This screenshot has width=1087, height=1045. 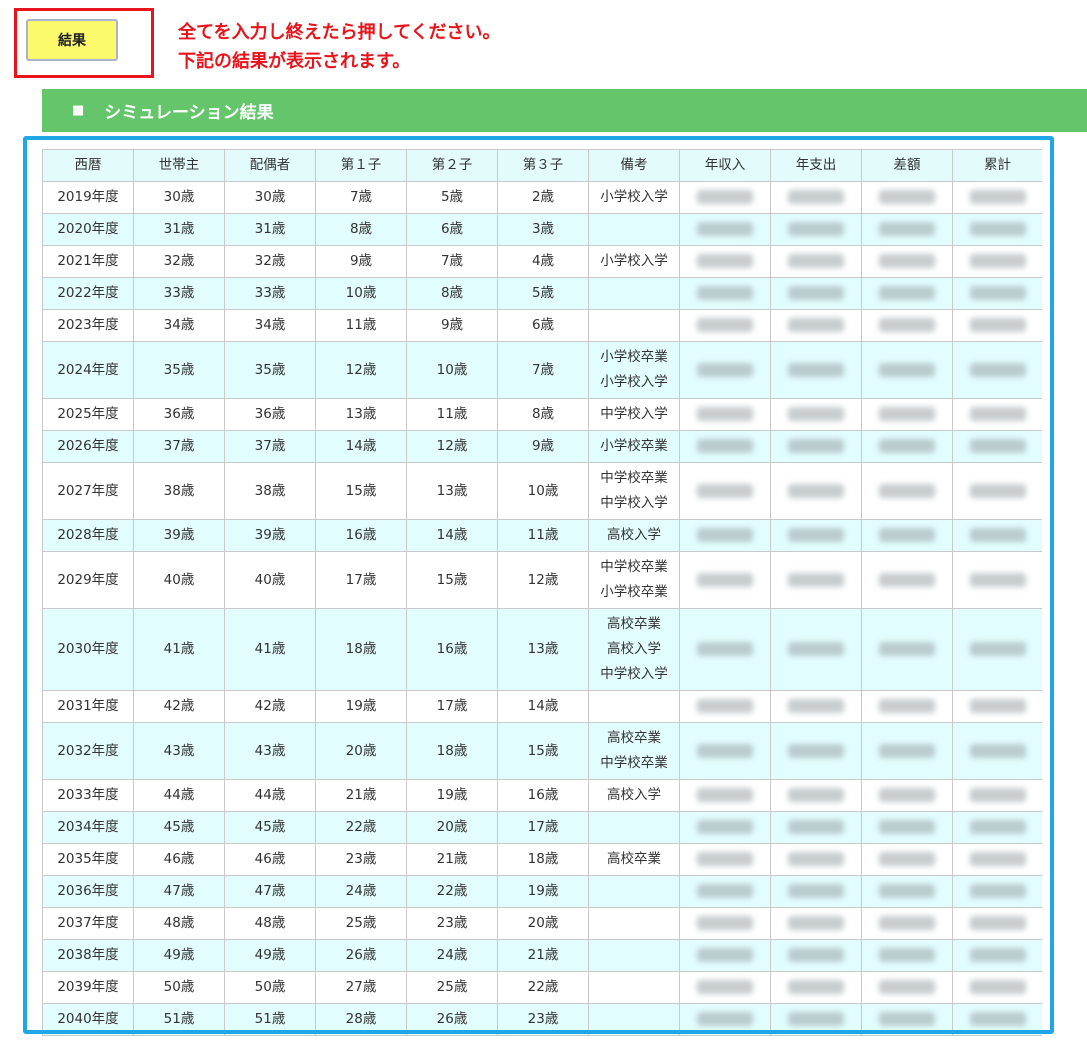 What do you see at coordinates (361, 165) in the screenshot?
I see `column-header: 第１子` at bounding box center [361, 165].